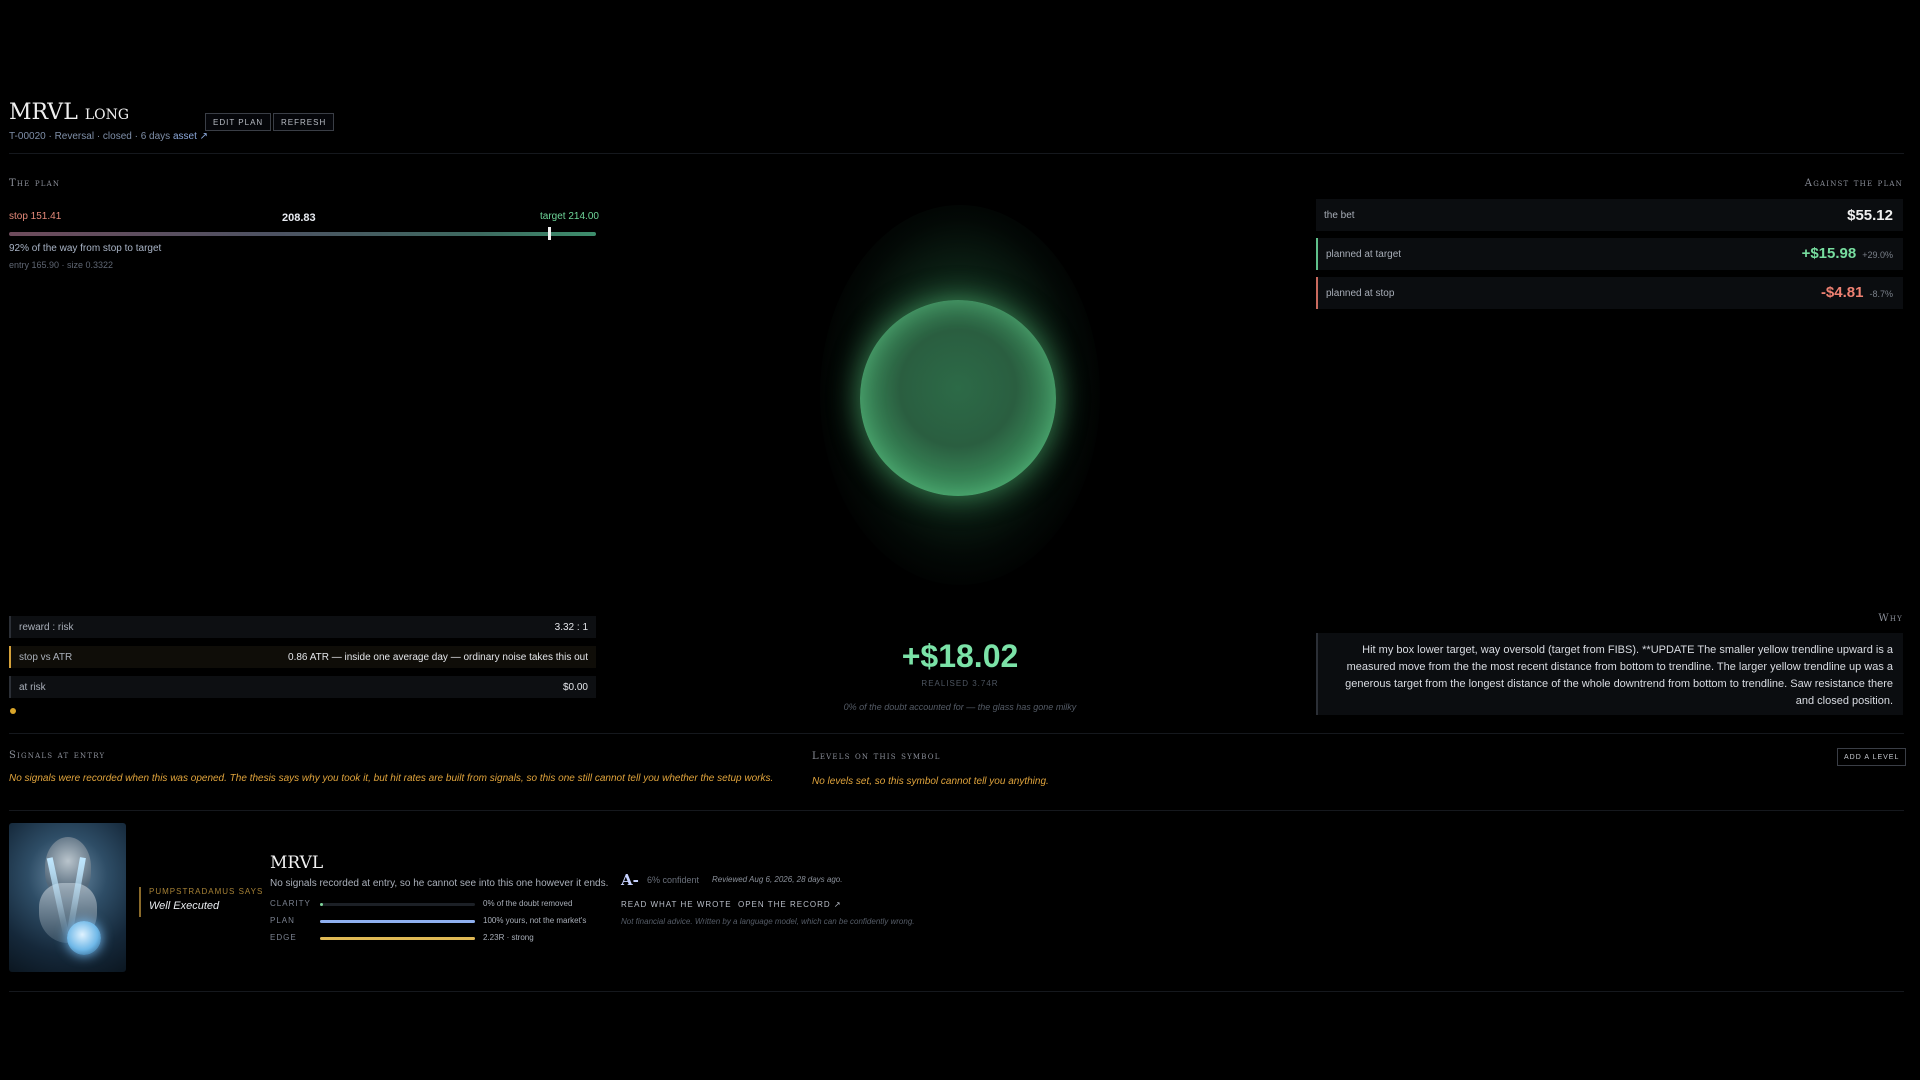 The height and width of the screenshot is (1080, 1920). What do you see at coordinates (630, 880) in the screenshot?
I see `grade-badge: A-` at bounding box center [630, 880].